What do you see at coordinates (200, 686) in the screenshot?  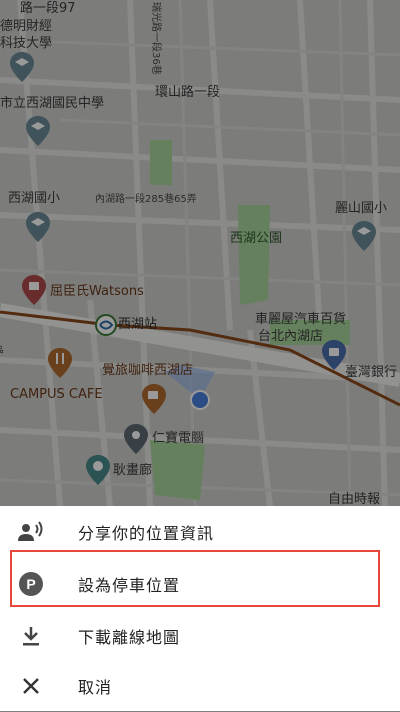 I see `menu-item-cancel: 取消` at bounding box center [200, 686].